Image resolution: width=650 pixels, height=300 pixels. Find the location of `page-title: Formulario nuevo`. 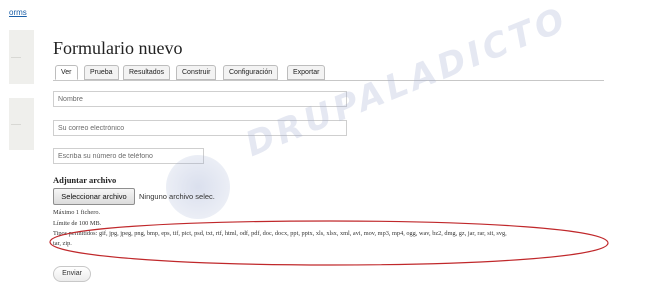

page-title: Formulario nuevo is located at coordinates (118, 48).